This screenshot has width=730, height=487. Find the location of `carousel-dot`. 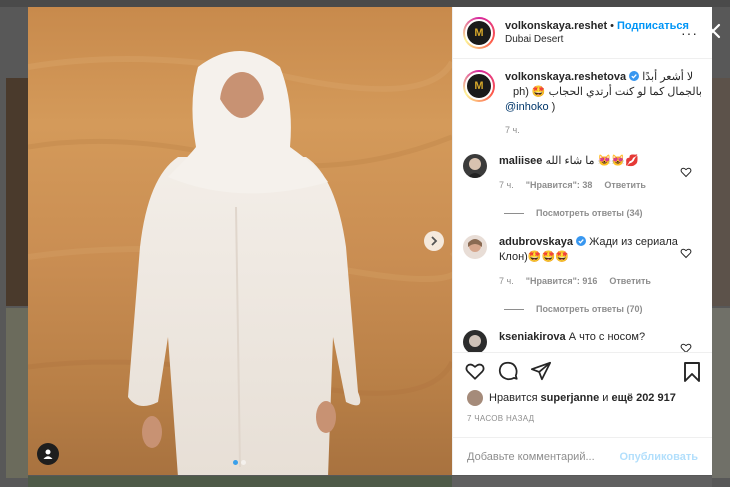

carousel-dot is located at coordinates (243, 462).